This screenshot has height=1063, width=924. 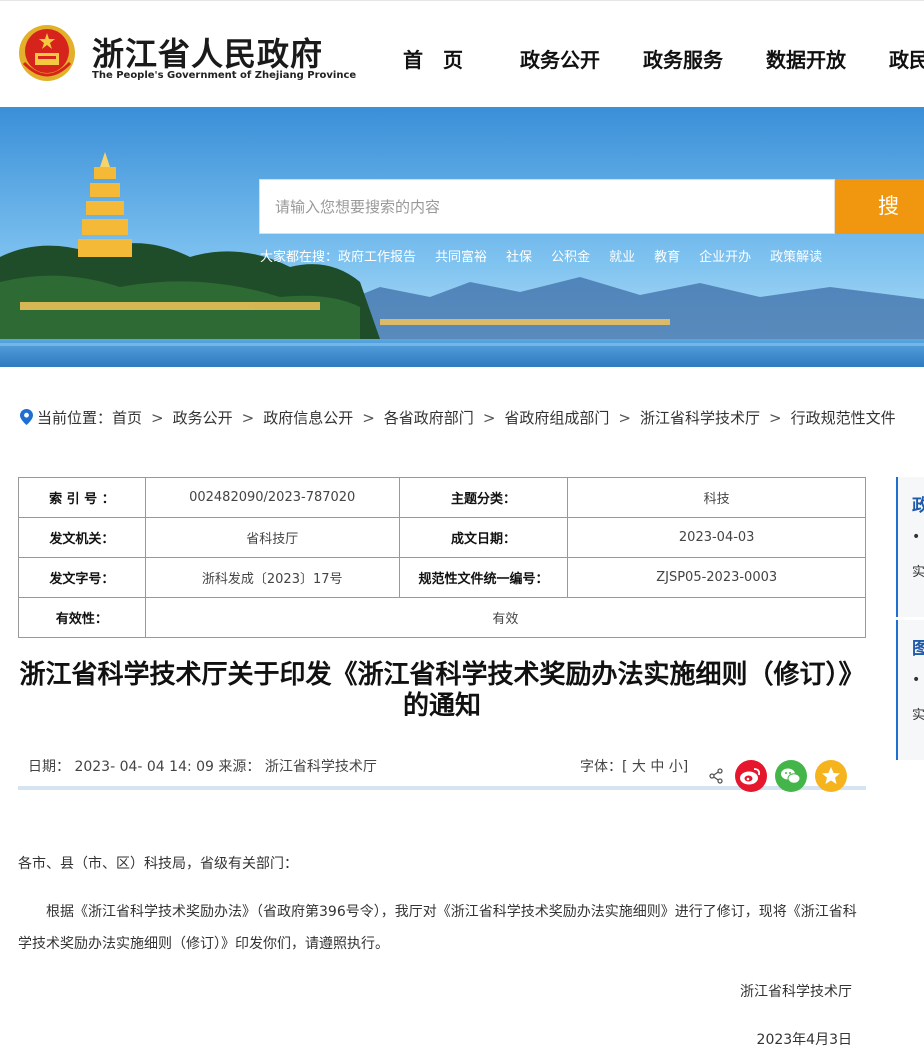 What do you see at coordinates (272, 577) in the screenshot?
I see `docno-value: 浙科发成〔2023〕17号` at bounding box center [272, 577].